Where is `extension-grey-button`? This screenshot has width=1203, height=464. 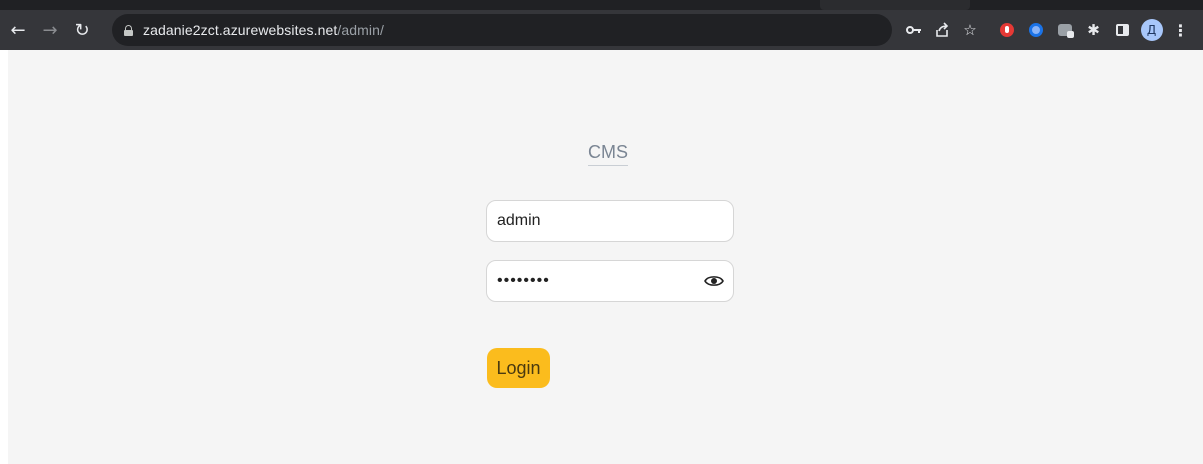
extension-grey-button is located at coordinates (1064, 30).